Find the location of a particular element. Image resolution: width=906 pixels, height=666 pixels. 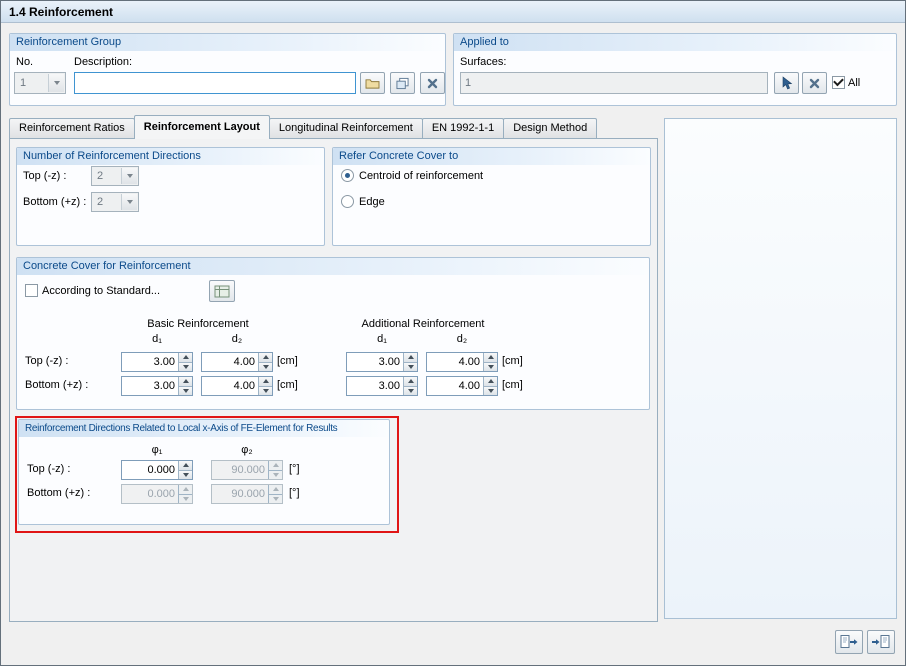

tab-en-1992-1-1: EN 1992-1-1 is located at coordinates (463, 128).